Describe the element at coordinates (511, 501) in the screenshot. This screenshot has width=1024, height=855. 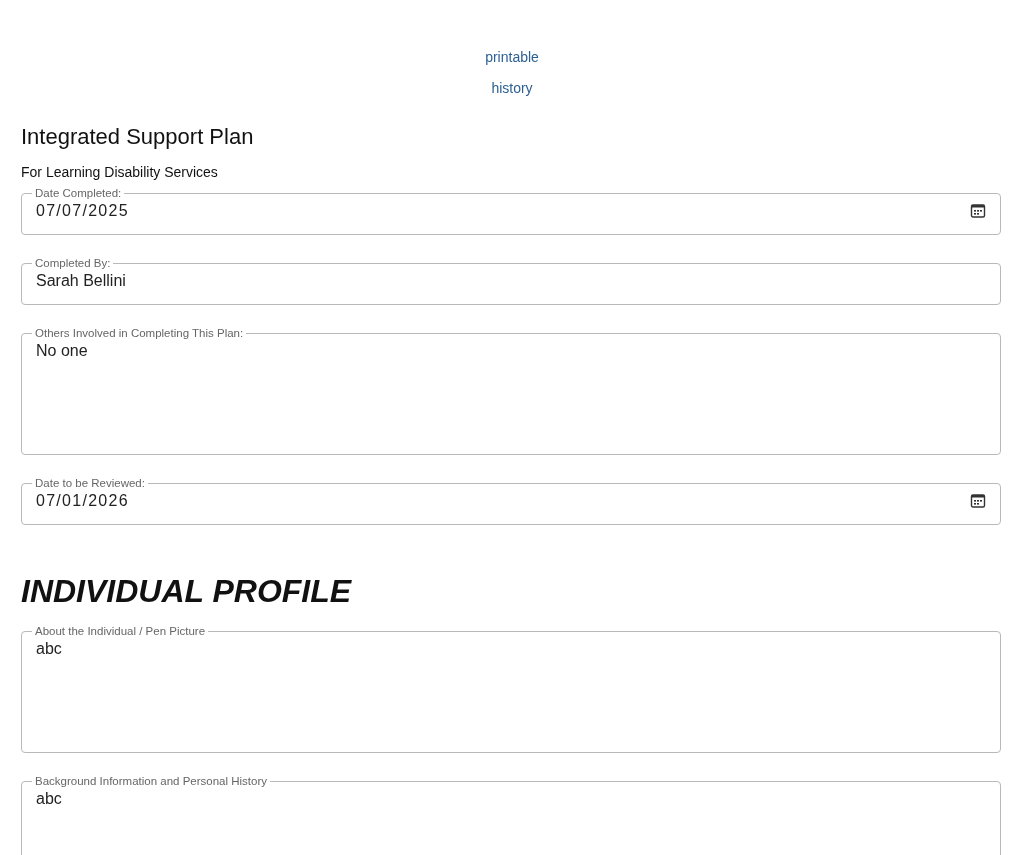
I see `date-field: Date to be Reviewed: 07/01/2026` at that location.